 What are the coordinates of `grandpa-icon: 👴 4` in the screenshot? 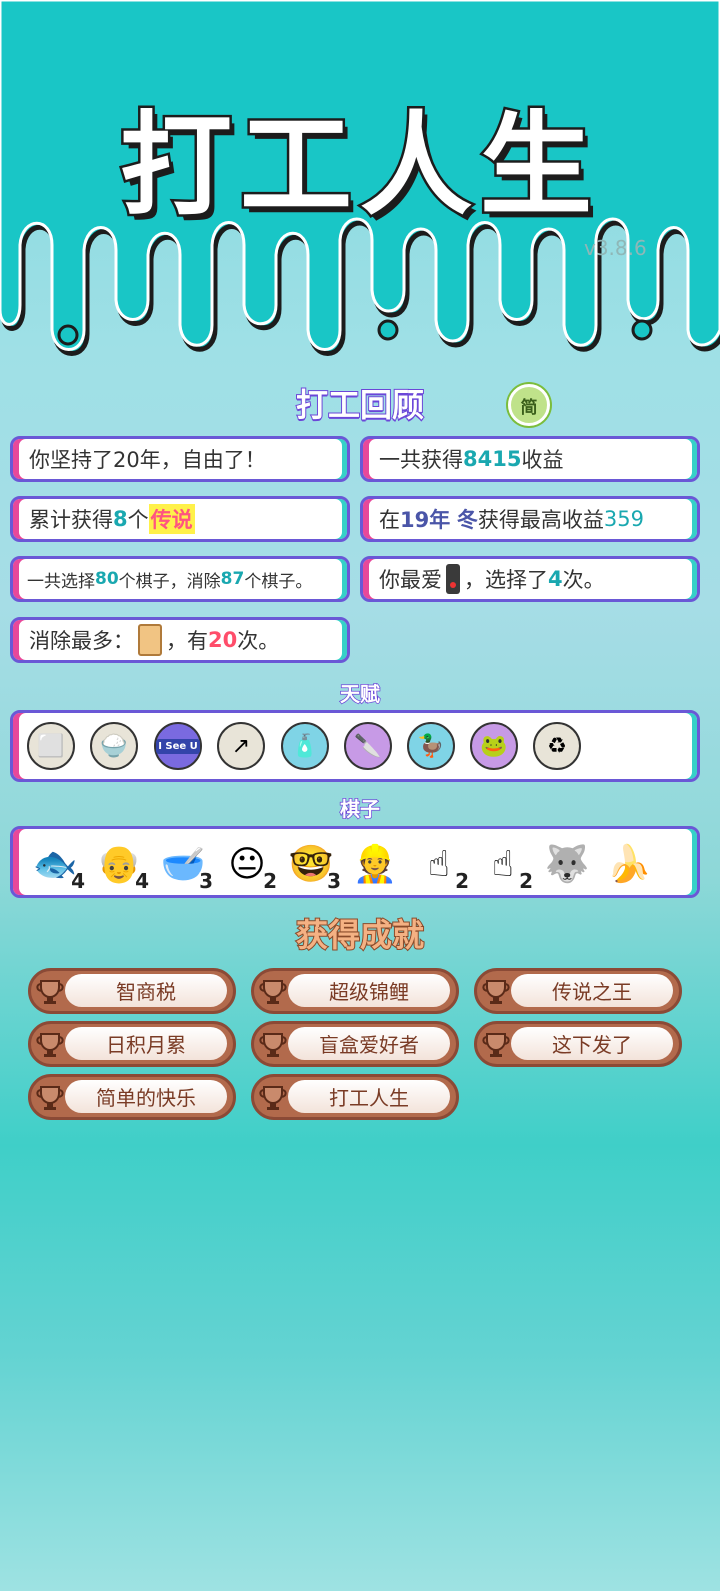 It's located at (122, 866).